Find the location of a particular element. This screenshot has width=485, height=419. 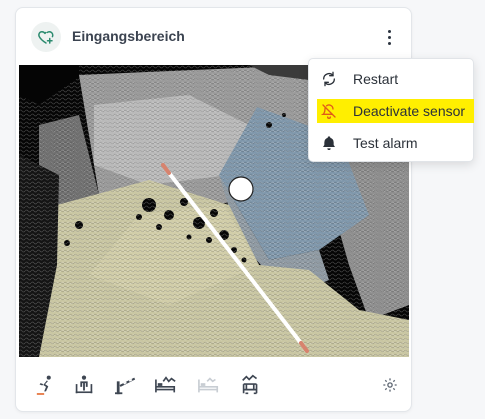

card-title: Eingangsbereich is located at coordinates (128, 36).